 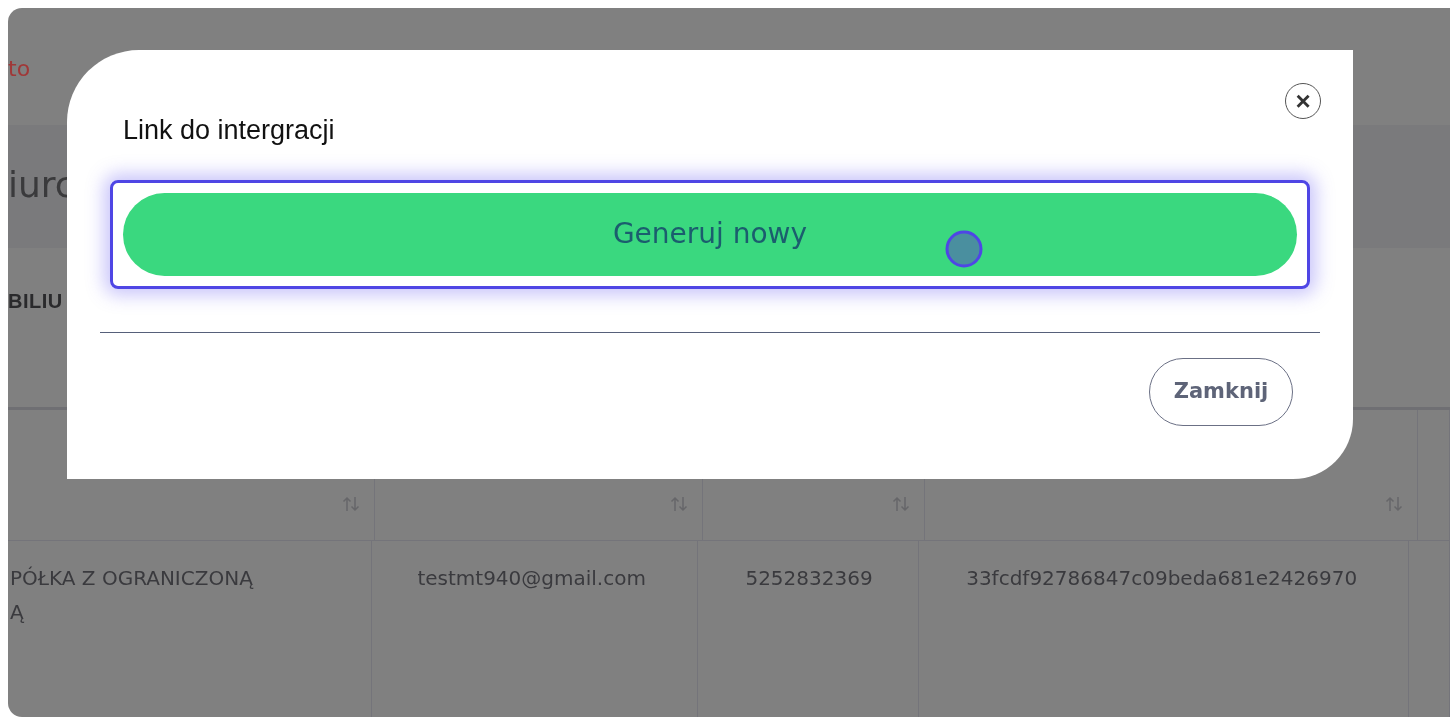 What do you see at coordinates (531, 578) in the screenshot?
I see `table-cell-text: testmt940@gmail.com` at bounding box center [531, 578].